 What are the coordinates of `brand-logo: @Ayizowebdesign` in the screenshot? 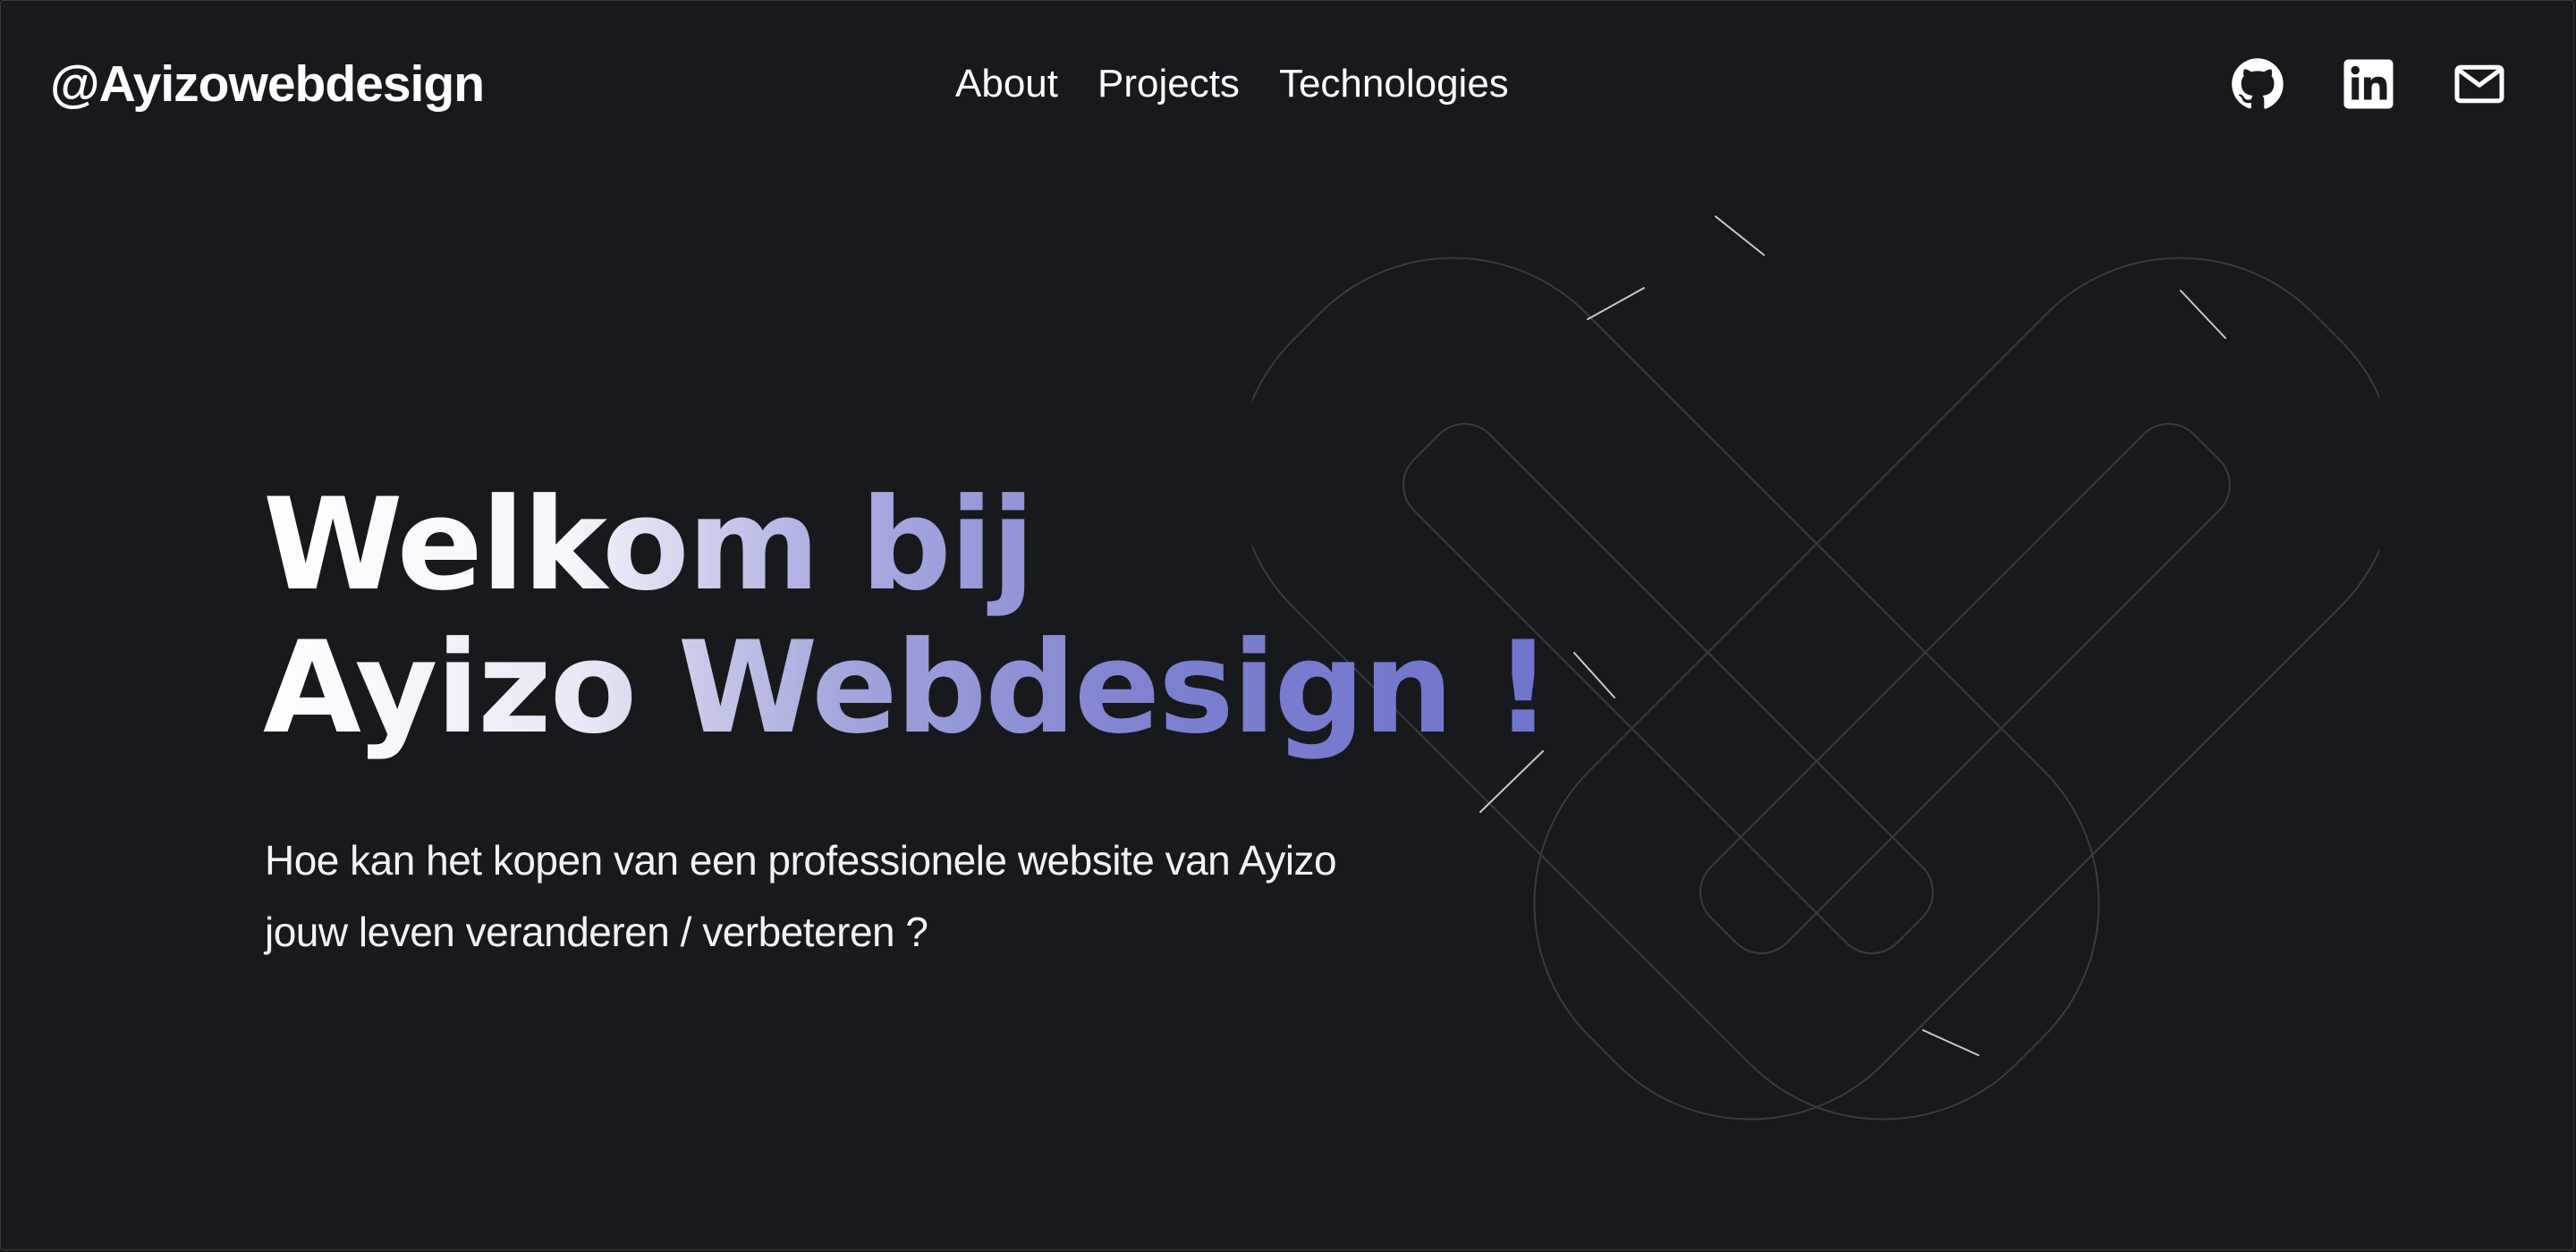 It's located at (267, 84).